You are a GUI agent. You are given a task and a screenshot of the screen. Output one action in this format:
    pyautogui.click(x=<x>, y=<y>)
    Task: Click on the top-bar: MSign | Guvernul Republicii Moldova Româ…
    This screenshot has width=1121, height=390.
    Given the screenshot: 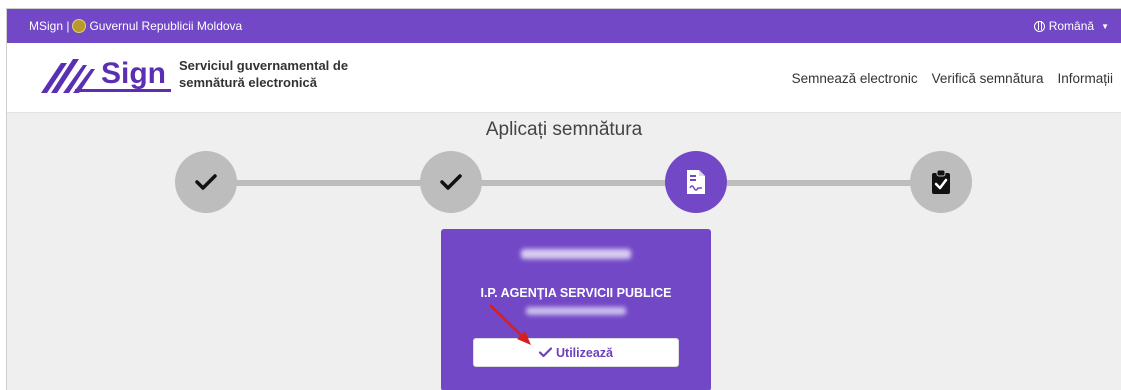 What is the action you would take?
    pyautogui.click(x=564, y=26)
    